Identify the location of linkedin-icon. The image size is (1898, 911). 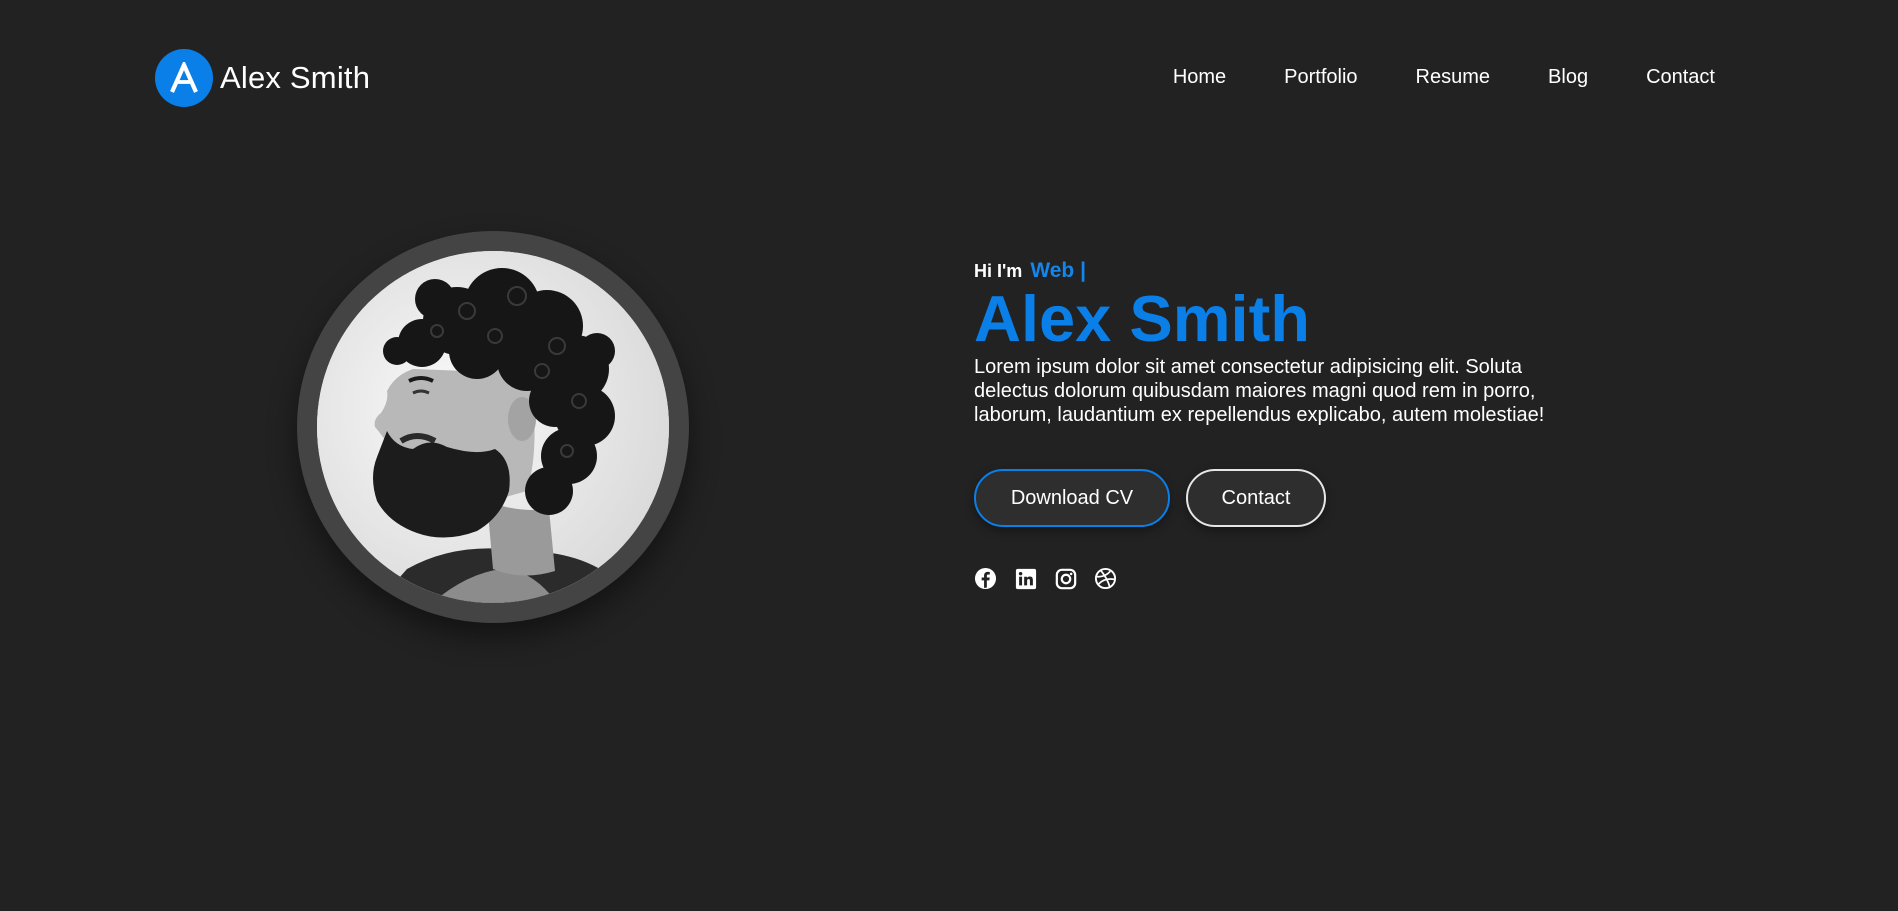
(1025, 578).